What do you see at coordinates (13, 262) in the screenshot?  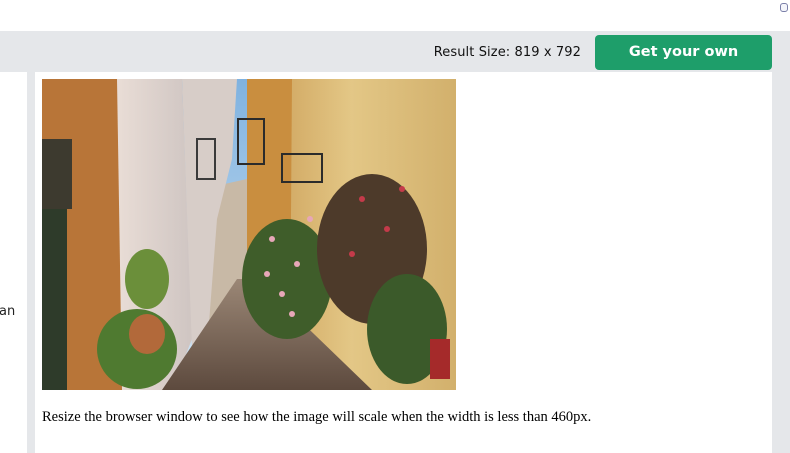 I see `code-pane: an` at bounding box center [13, 262].